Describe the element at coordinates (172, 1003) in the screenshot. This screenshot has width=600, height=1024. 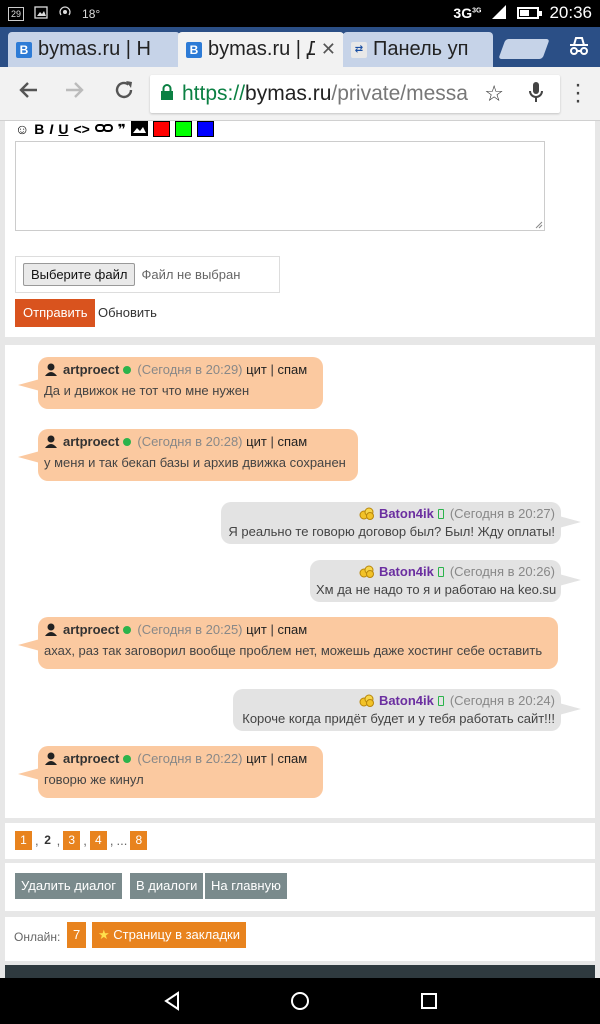
I see `nav-back-icon` at that location.